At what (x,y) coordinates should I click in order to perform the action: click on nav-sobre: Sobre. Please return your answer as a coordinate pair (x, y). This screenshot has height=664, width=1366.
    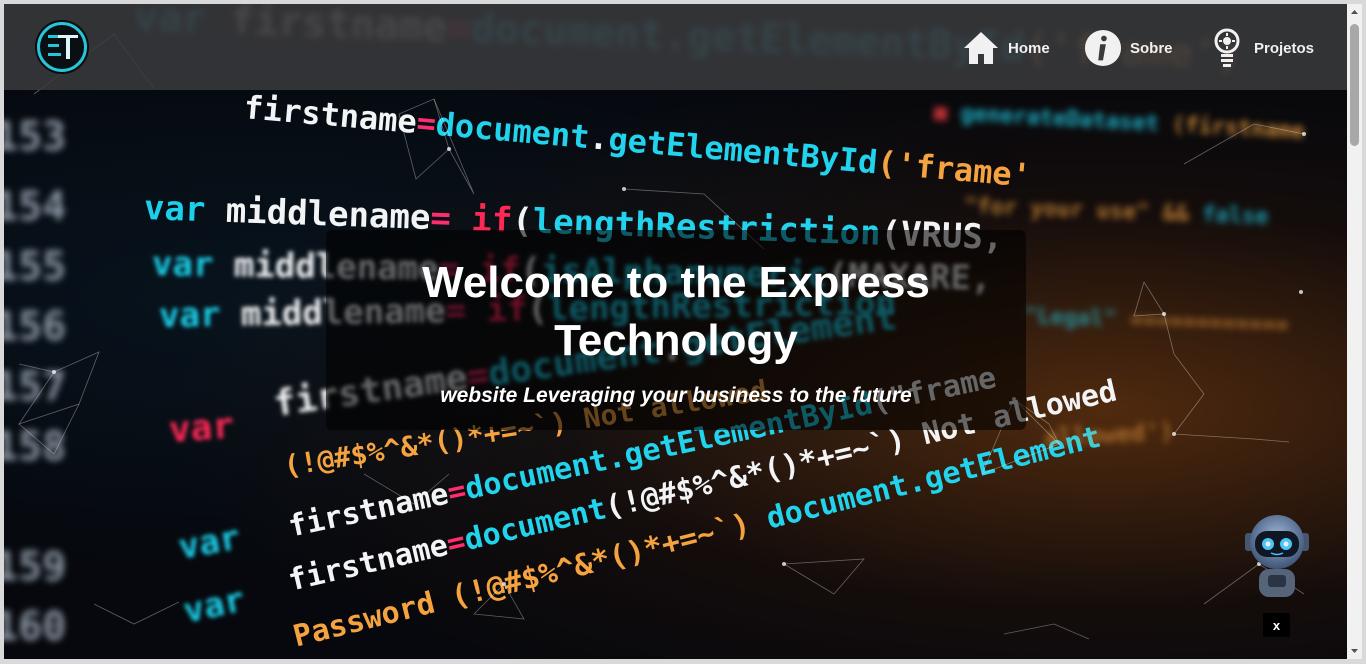
    Looking at the image, I should click on (1128, 48).